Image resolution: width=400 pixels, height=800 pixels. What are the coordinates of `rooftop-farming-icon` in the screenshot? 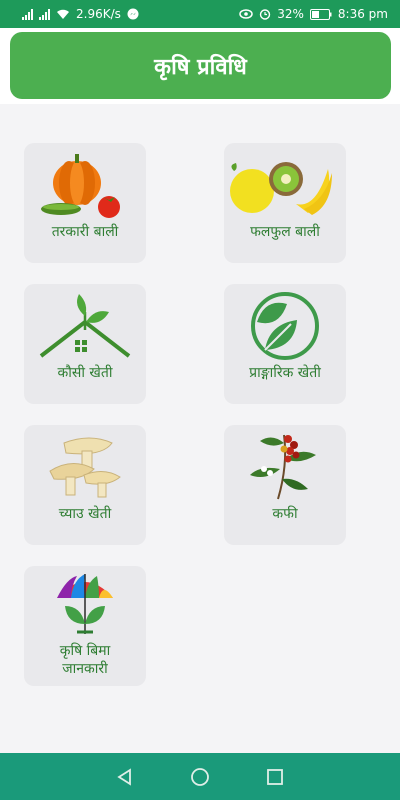 It's located at (85, 326).